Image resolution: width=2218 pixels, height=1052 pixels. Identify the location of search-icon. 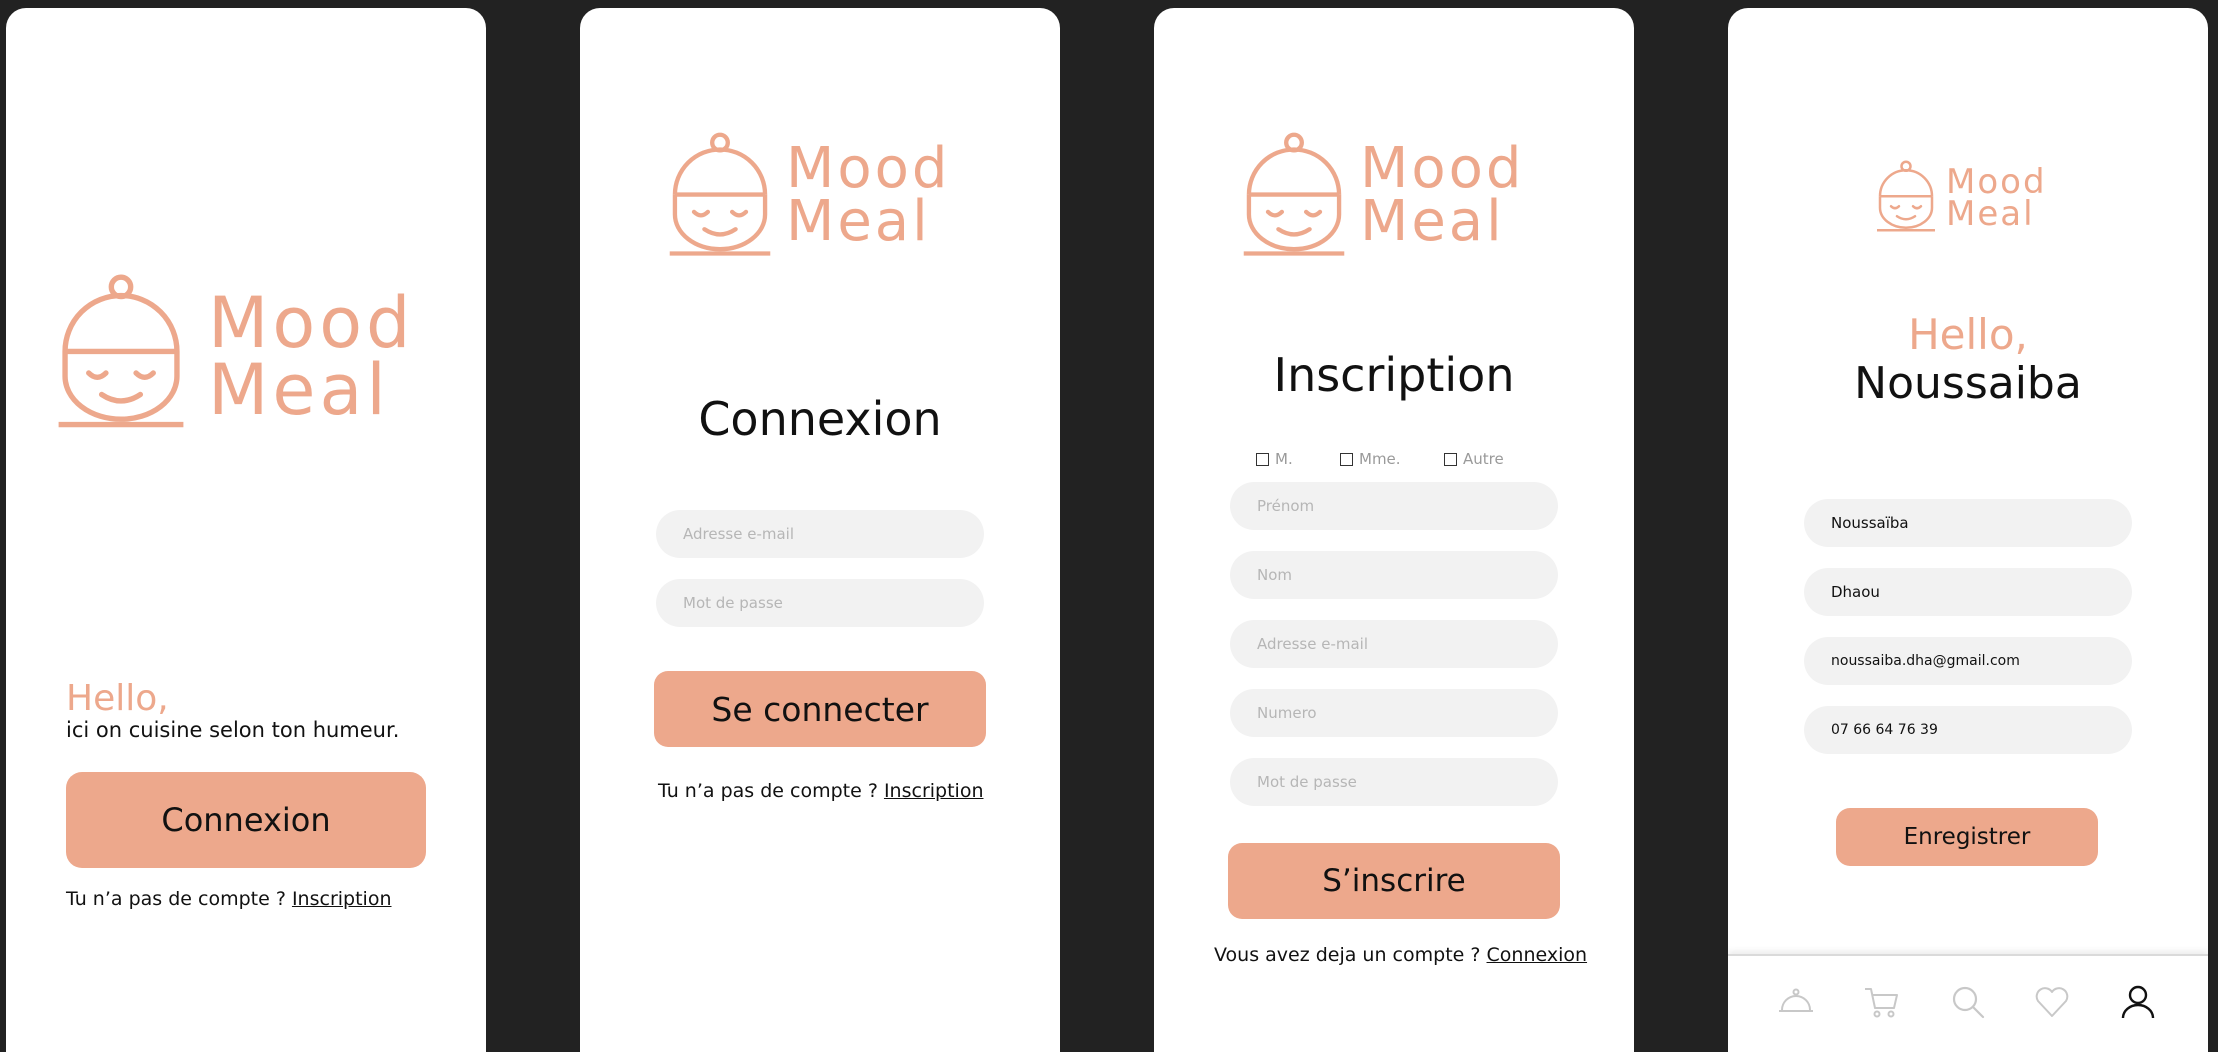
(1968, 1002).